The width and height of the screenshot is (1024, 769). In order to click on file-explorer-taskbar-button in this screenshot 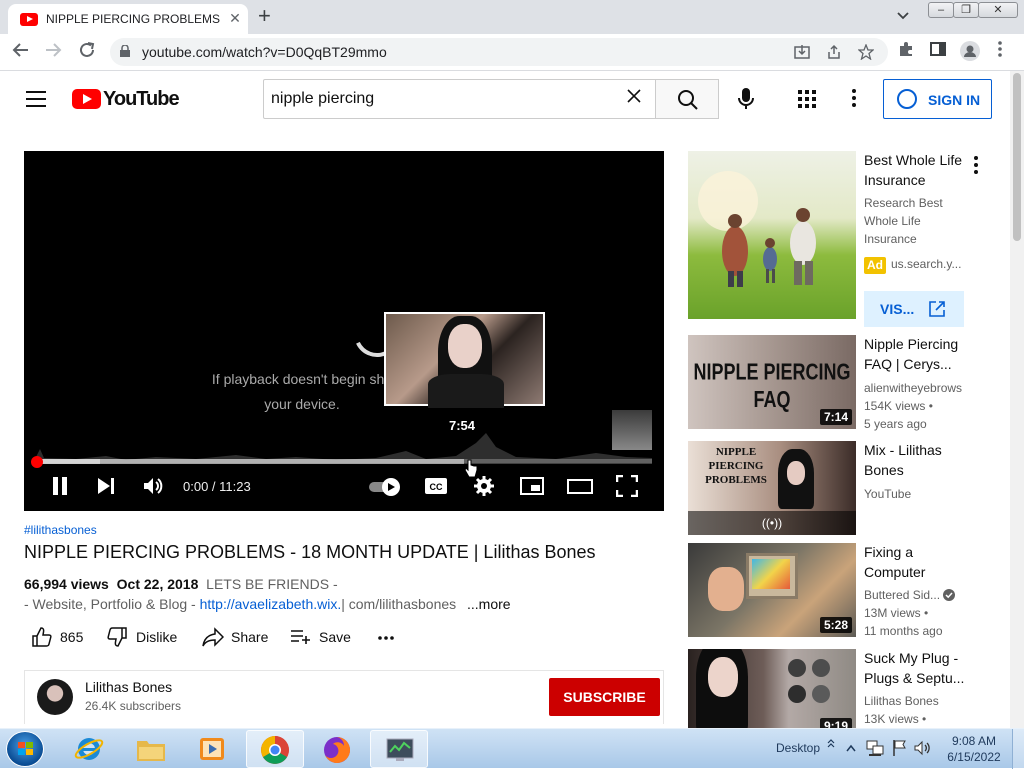, I will do `click(151, 749)`.